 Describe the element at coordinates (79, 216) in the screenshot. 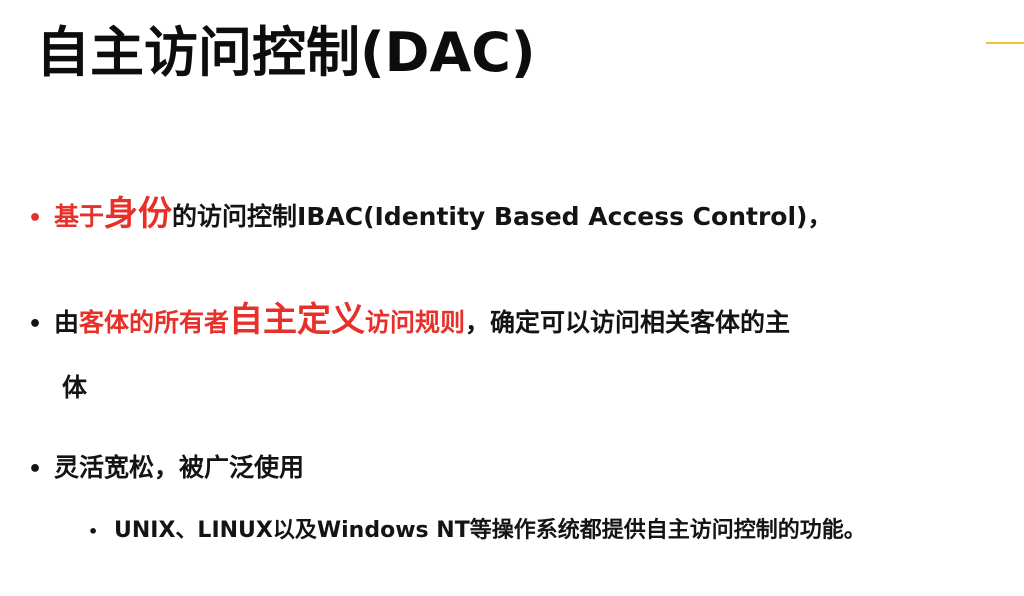

I see `bullet-1-seg-1: 基于` at that location.